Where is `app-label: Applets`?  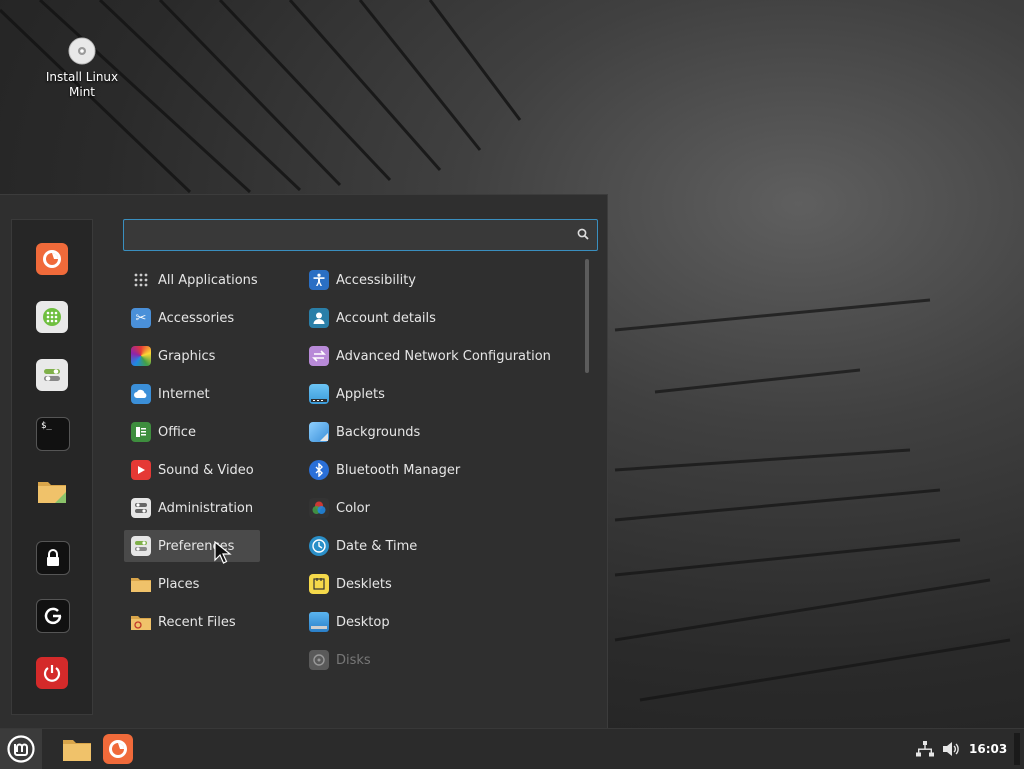
app-label: Applets is located at coordinates (360, 394).